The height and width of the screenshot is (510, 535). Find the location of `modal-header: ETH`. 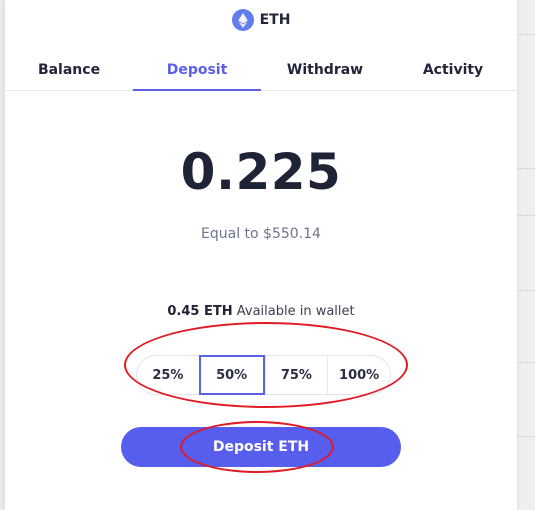

modal-header: ETH is located at coordinates (261, 20).